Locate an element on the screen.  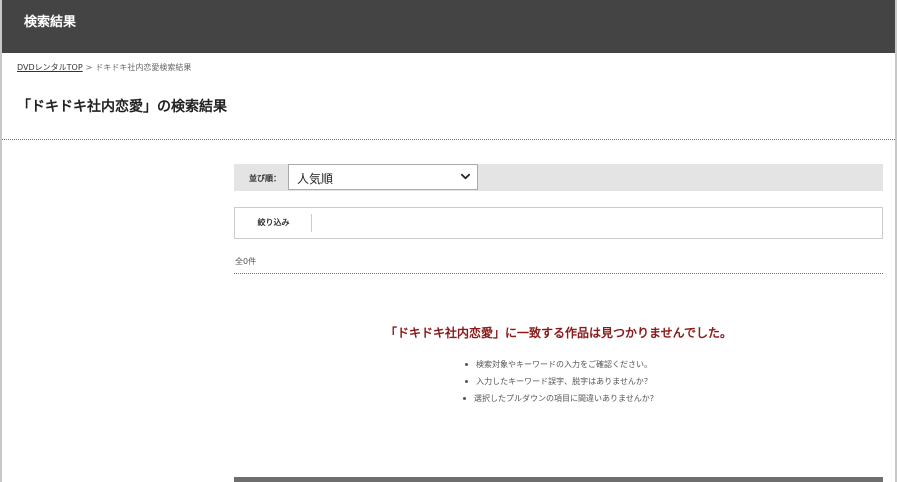
hint-item: 選択したプルダウンの項目に間違いありませんか? is located at coordinates (558, 398).